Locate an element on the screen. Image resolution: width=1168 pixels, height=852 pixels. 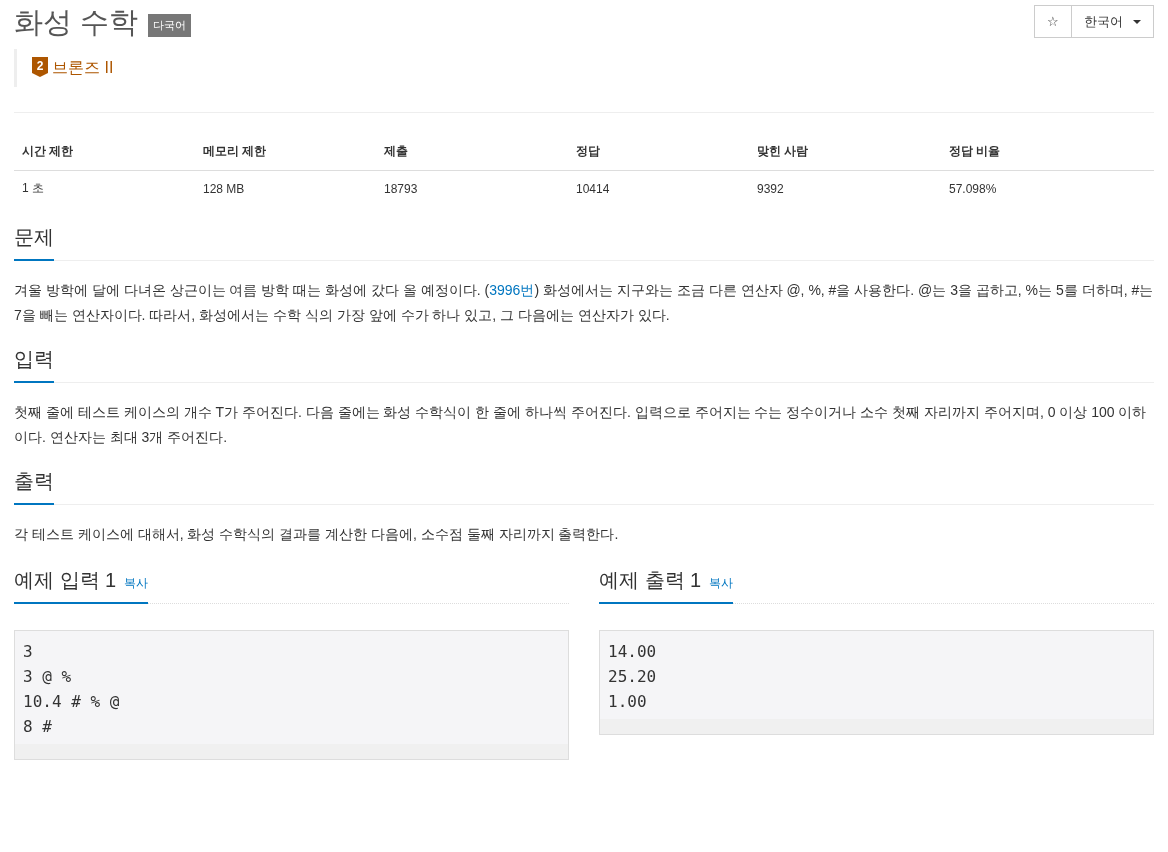
tier-badge-icon: 2 is located at coordinates (40, 68).